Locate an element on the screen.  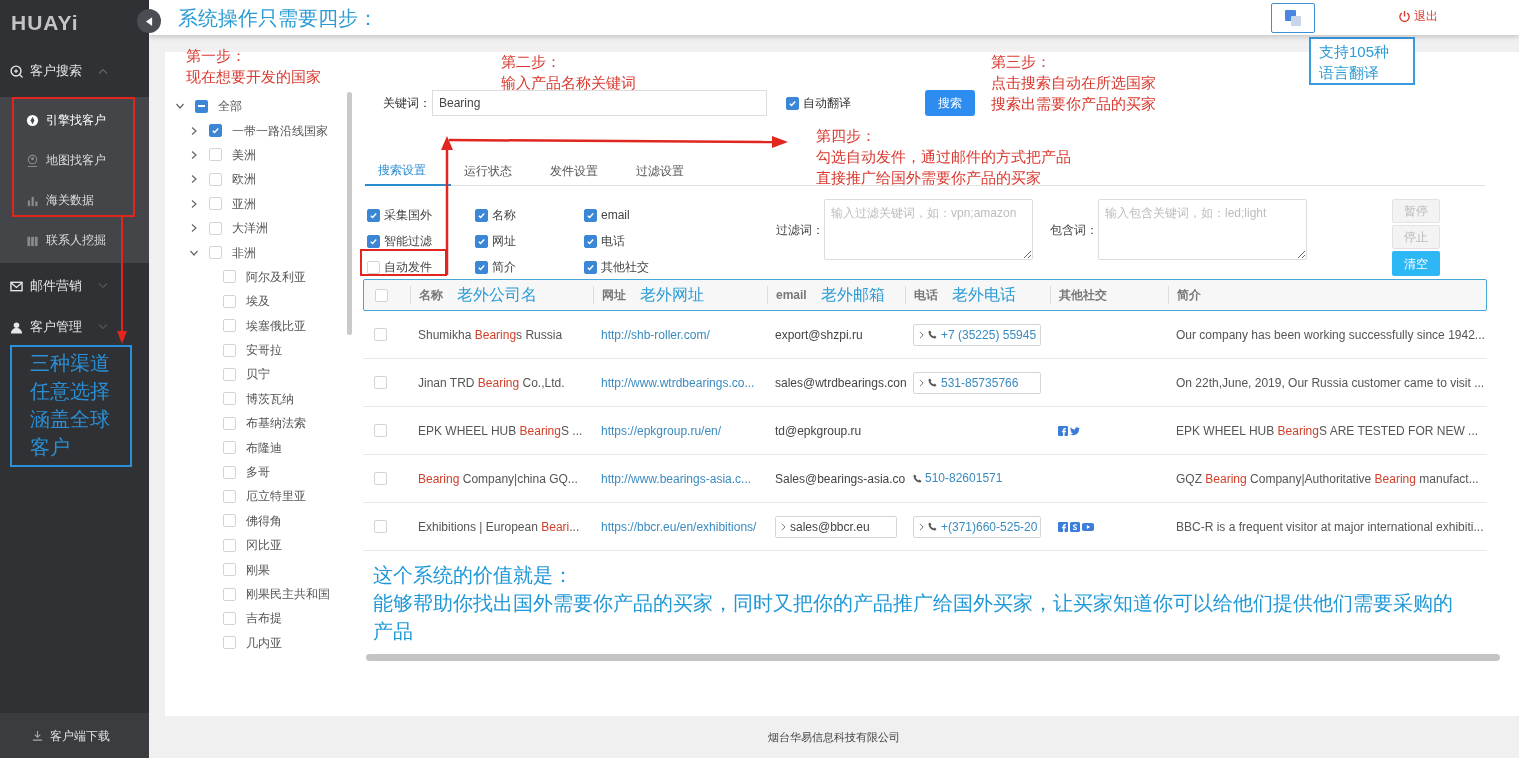
tree-item-label: 欧洲 is located at coordinates (244, 179).